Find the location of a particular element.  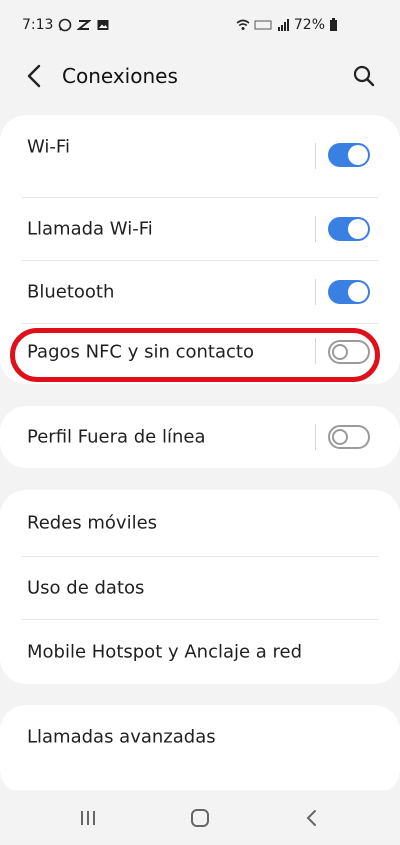

status-right: 72% is located at coordinates (287, 25).